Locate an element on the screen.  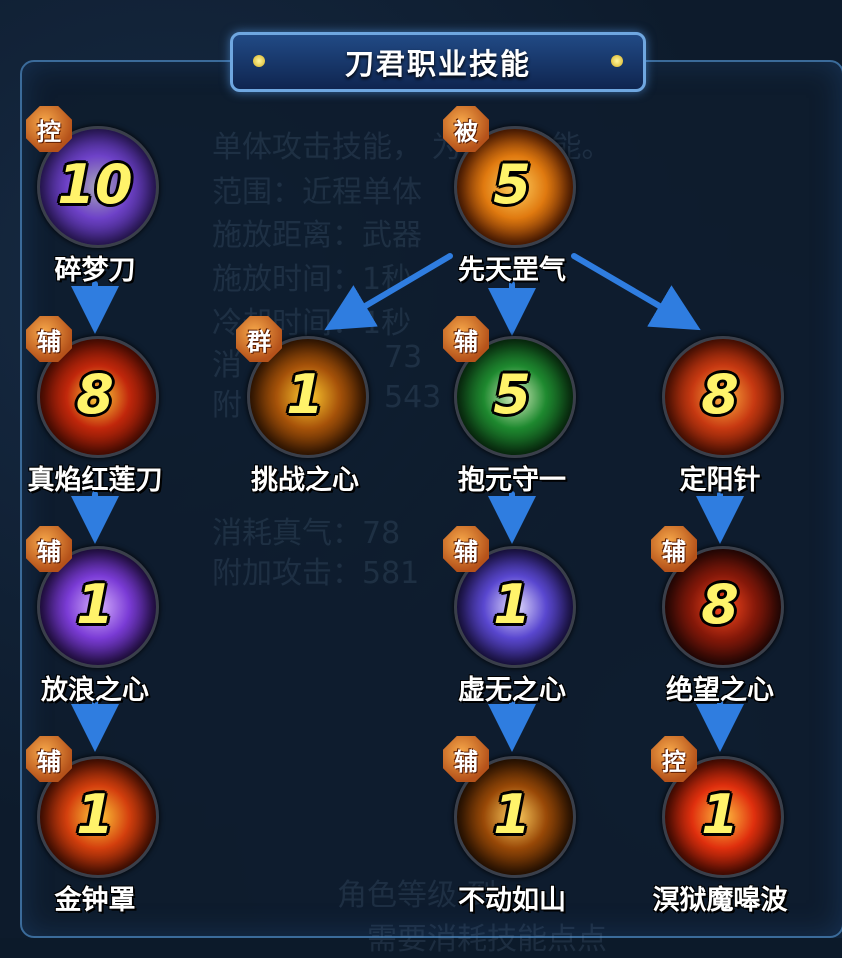
skill-node-dingyangzhen: 8 定阳针 is located at coordinates (720, 406).